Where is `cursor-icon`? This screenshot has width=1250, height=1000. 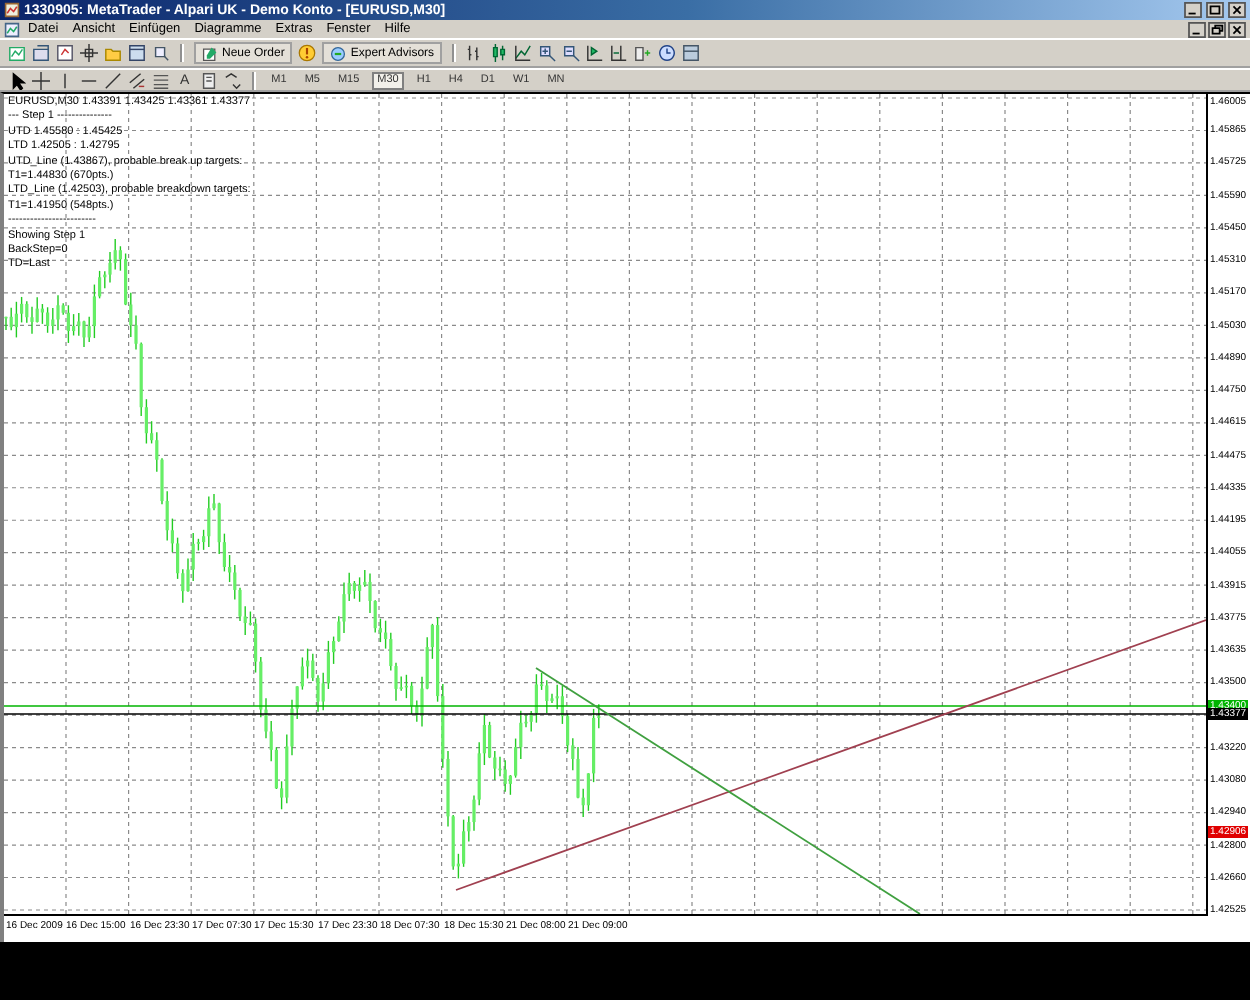
cursor-icon is located at coordinates (17, 80).